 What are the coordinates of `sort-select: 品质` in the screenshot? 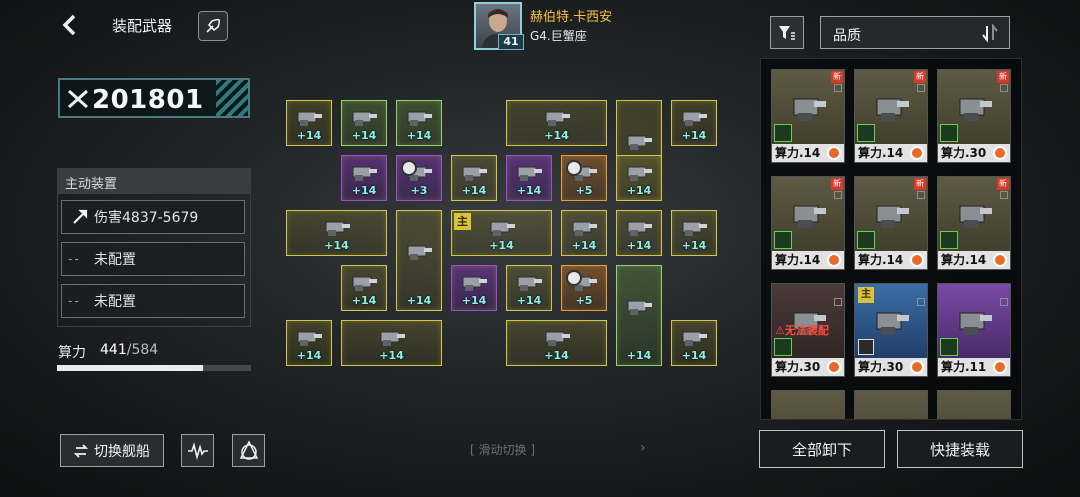 It's located at (915, 32).